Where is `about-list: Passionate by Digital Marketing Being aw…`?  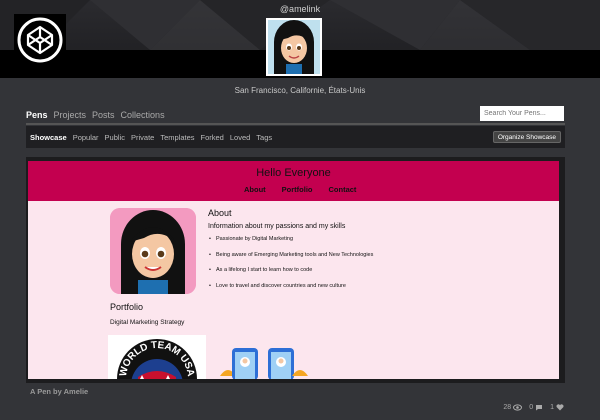 about-list: Passionate by Digital Marketing Being aw… is located at coordinates (290, 264).